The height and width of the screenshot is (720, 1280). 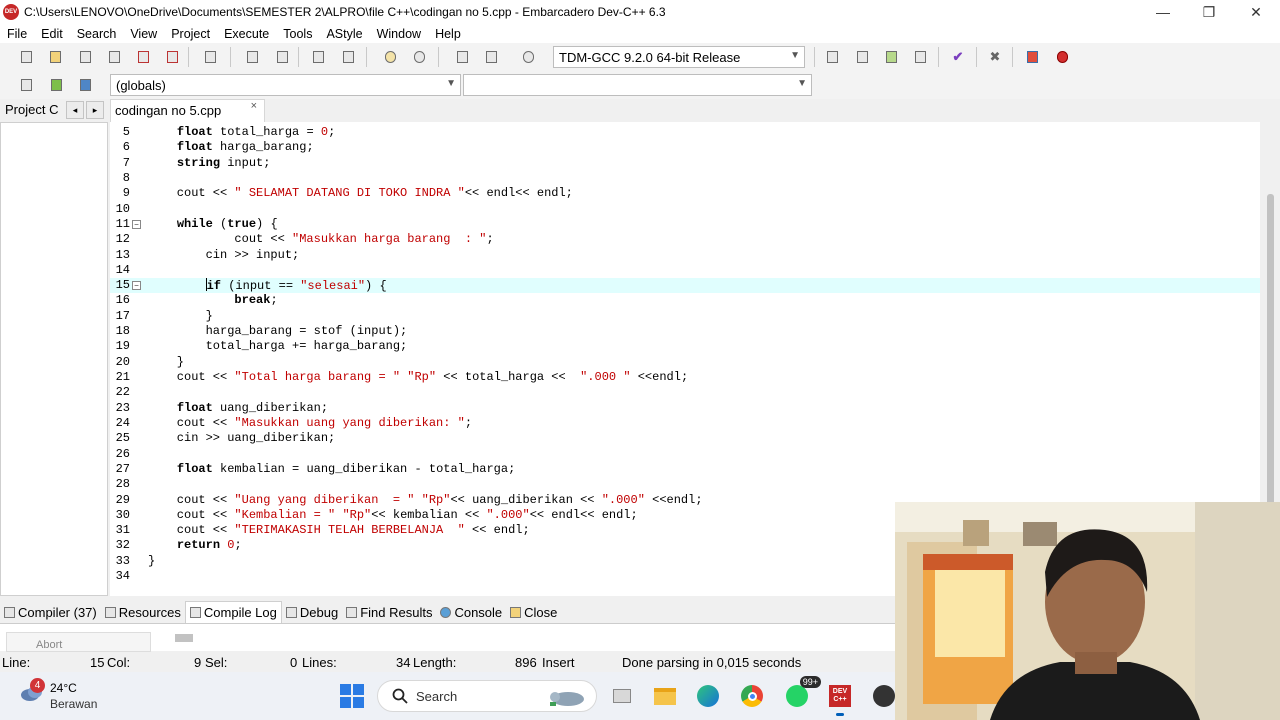 What do you see at coordinates (75, 110) in the screenshot?
I see `tab-scroll-left-icon: ◂` at bounding box center [75, 110].